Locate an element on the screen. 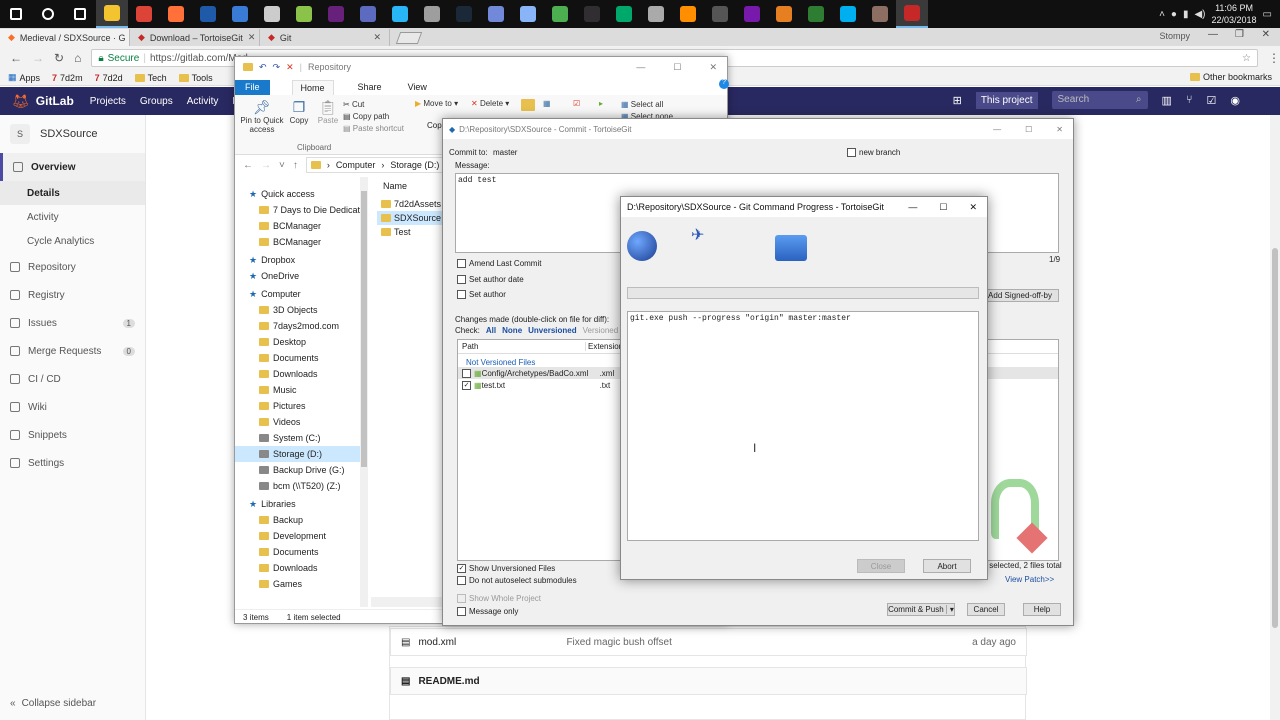  message-only-checkbox: Message only is located at coordinates (487, 612).